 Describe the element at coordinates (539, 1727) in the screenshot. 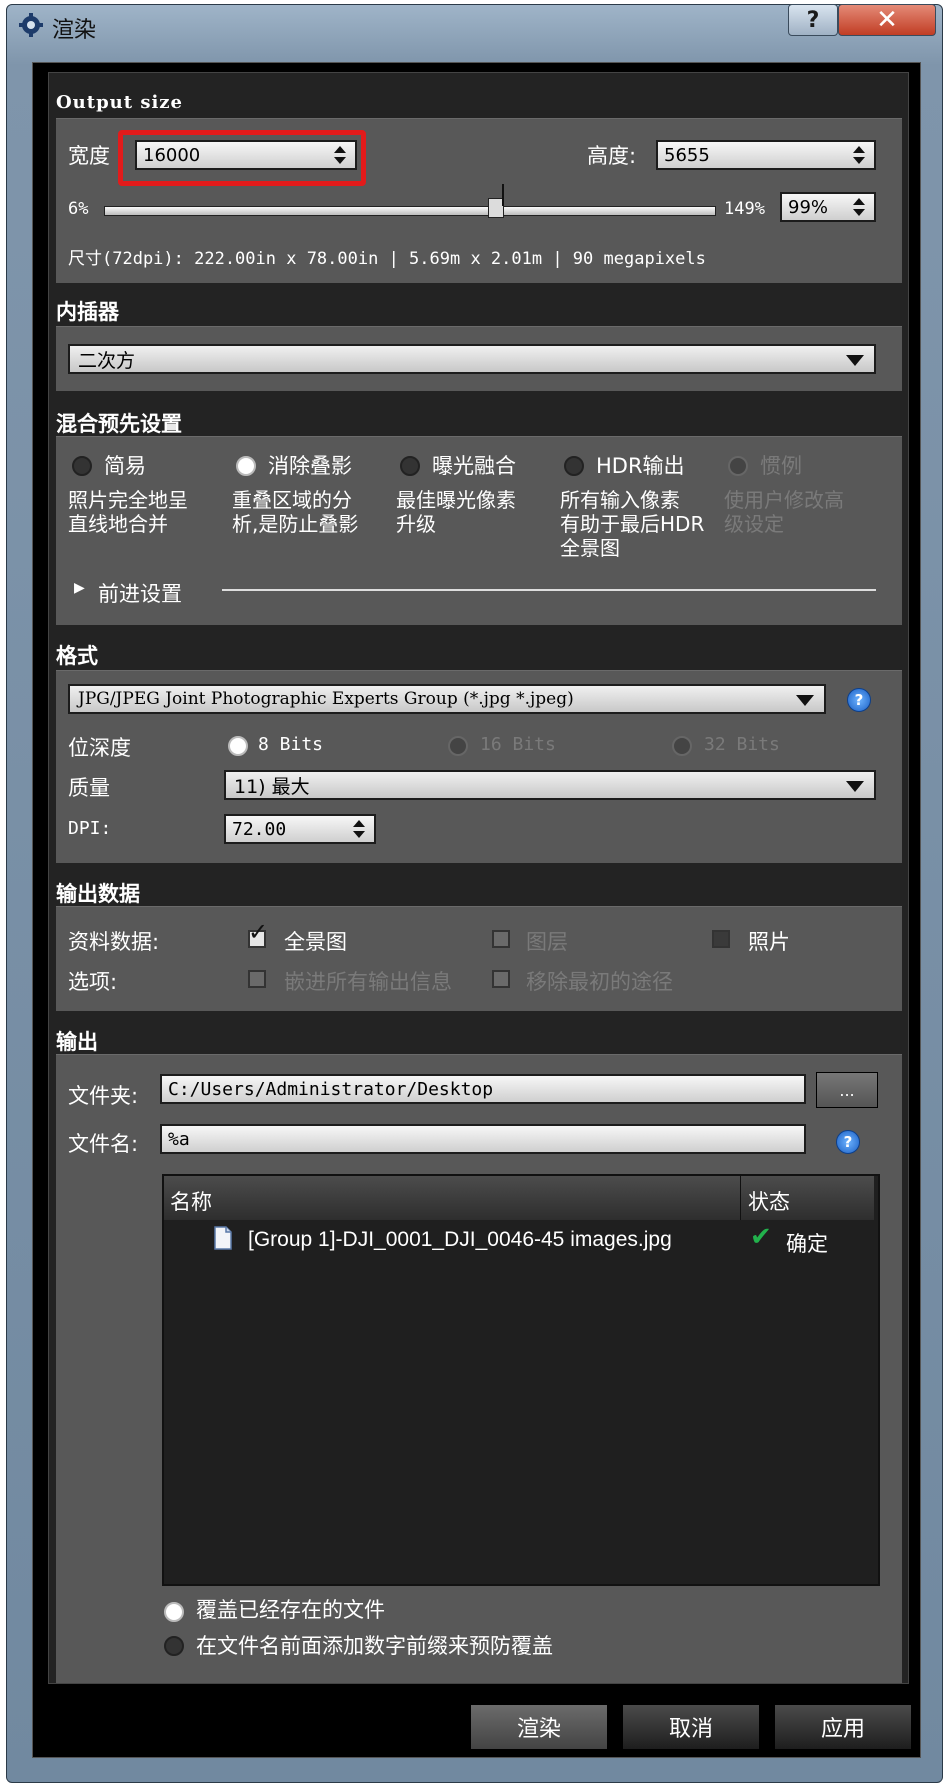

I see `render-button: 渲染` at that location.